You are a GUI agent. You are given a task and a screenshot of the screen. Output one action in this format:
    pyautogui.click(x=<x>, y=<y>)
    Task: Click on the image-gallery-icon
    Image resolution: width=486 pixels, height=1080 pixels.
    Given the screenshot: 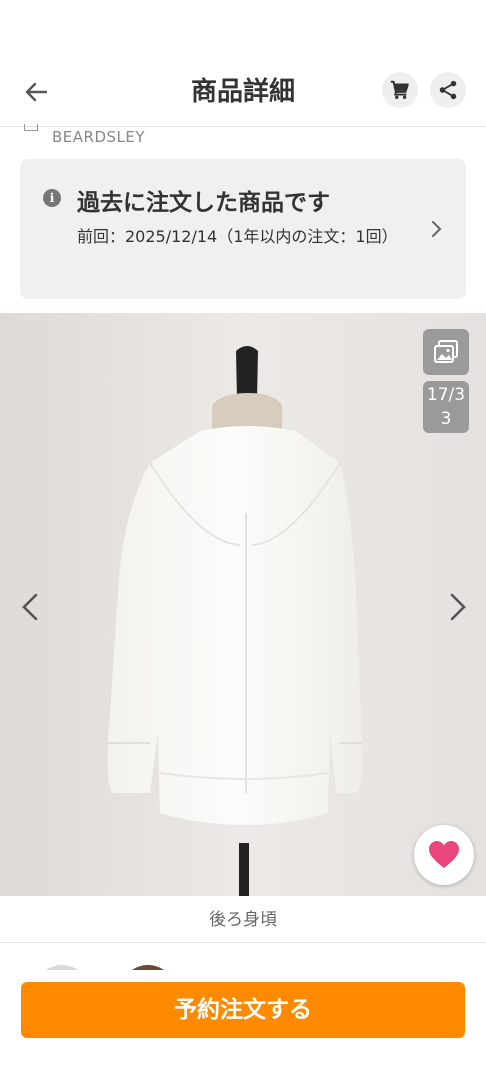 What is the action you would take?
    pyautogui.click(x=446, y=351)
    